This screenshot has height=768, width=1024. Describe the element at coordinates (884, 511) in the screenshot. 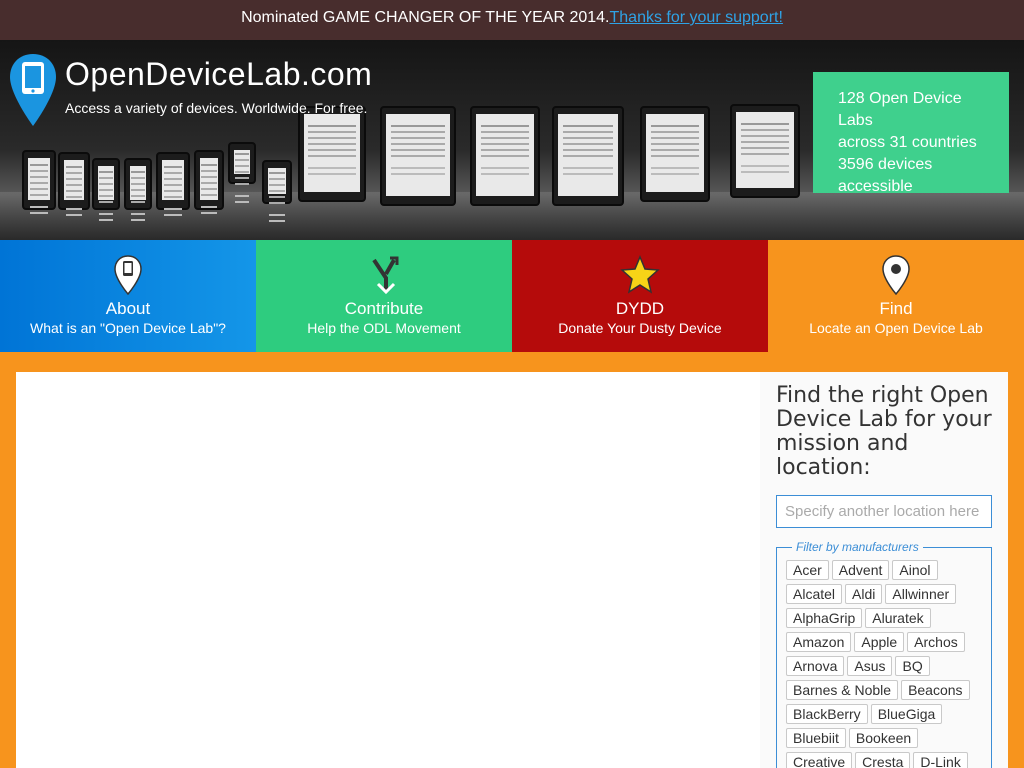

I see `location-search-input` at that location.